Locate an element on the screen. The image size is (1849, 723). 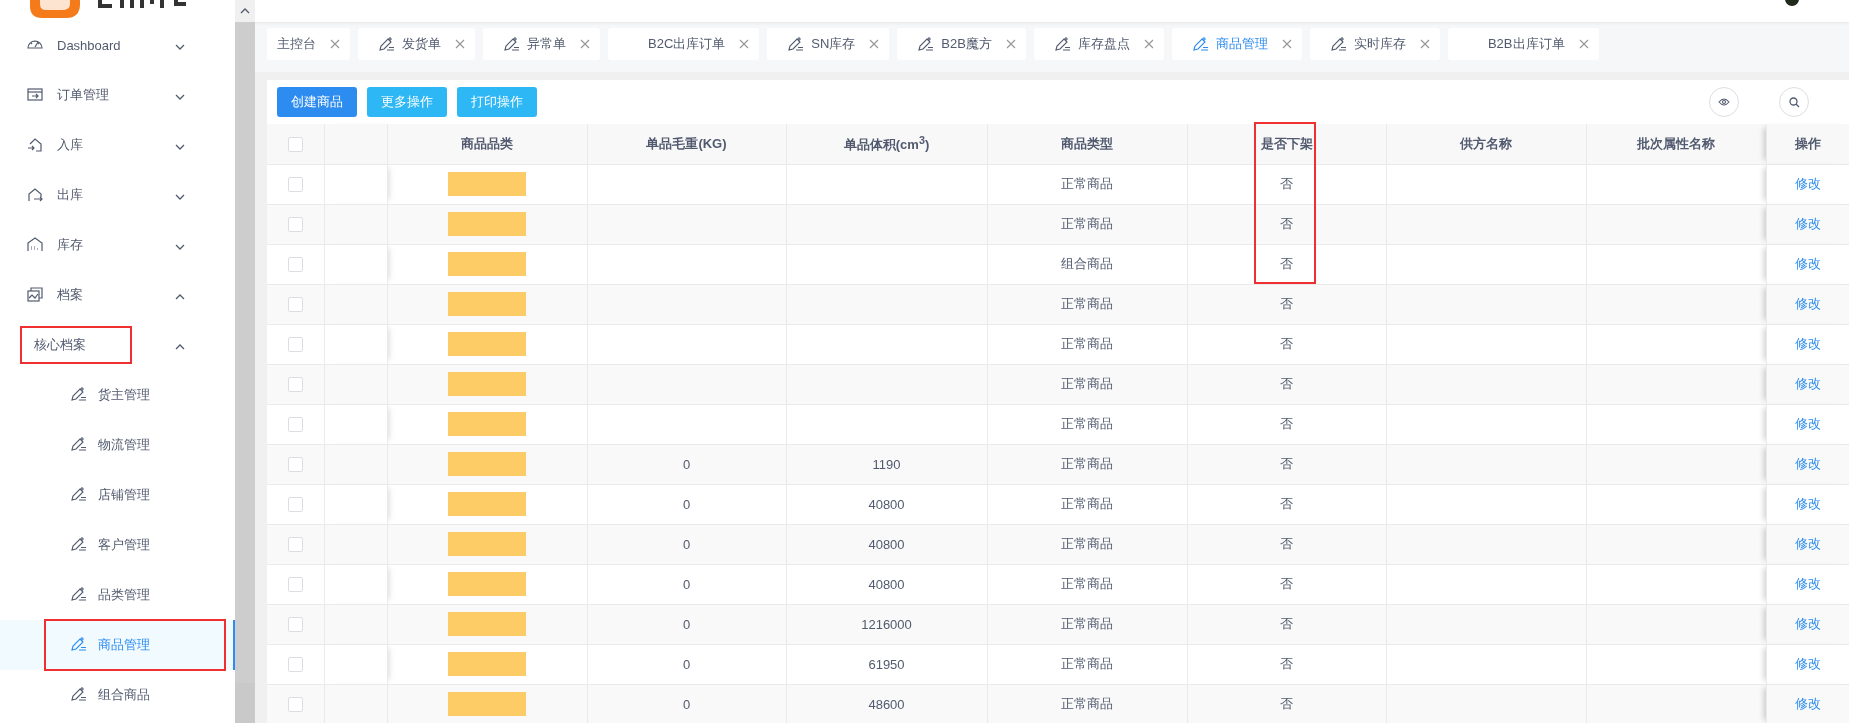
tab: 商品管理 is located at coordinates (1236, 44).